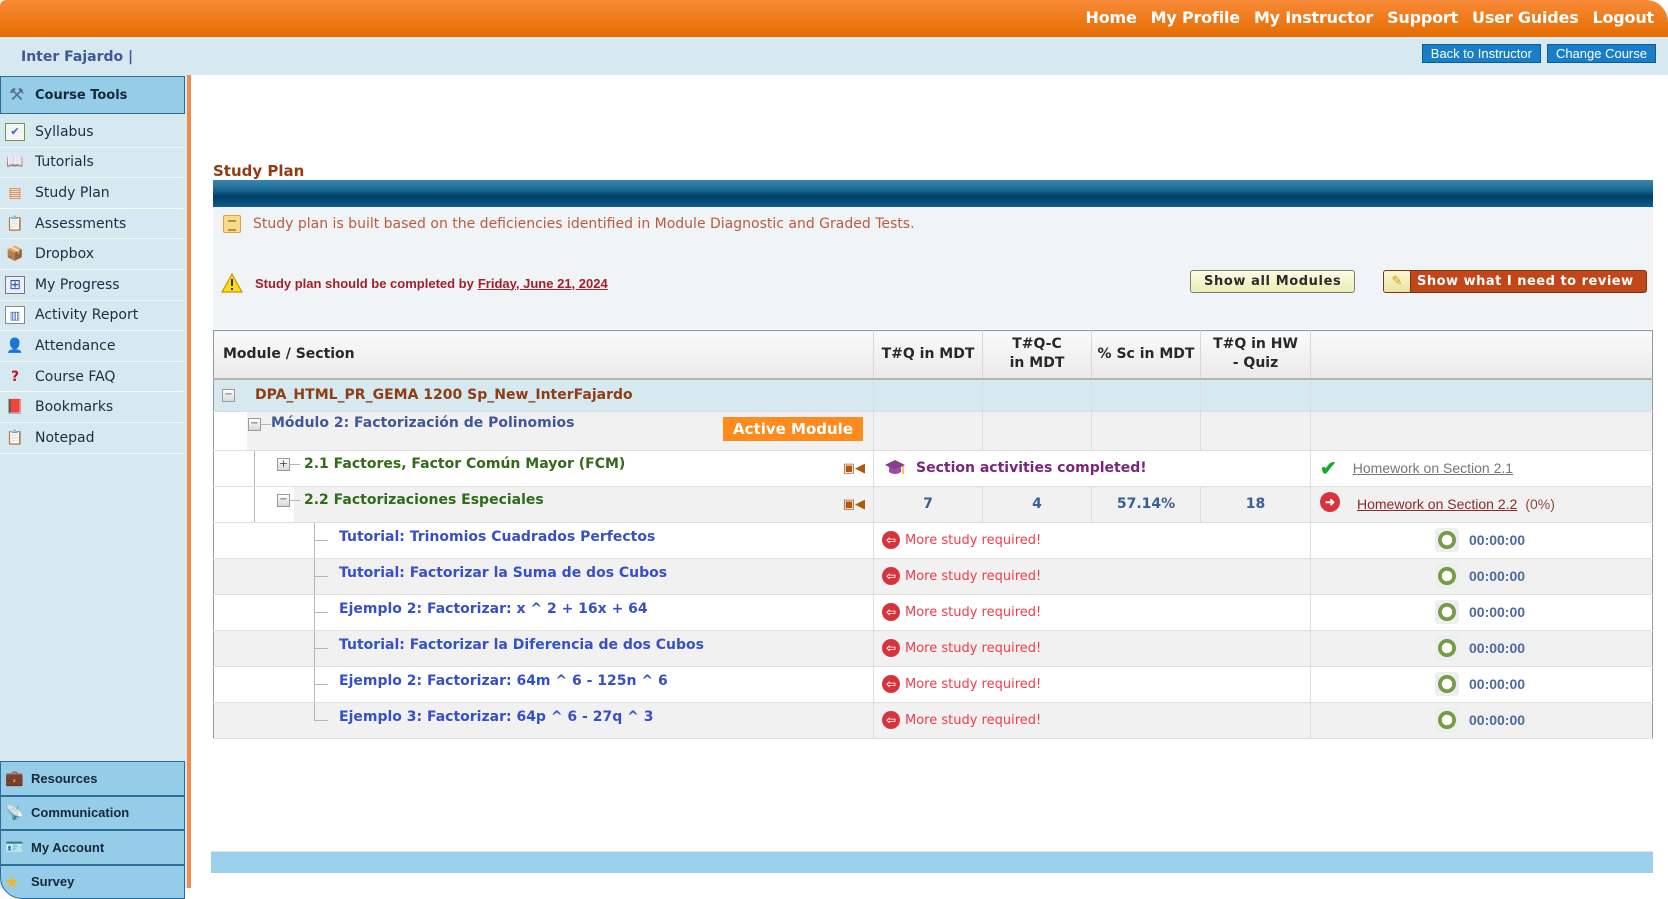 The height and width of the screenshot is (899, 1668). I want to click on sidebar-item-study-plan: ▤ Study Plan, so click(92, 193).